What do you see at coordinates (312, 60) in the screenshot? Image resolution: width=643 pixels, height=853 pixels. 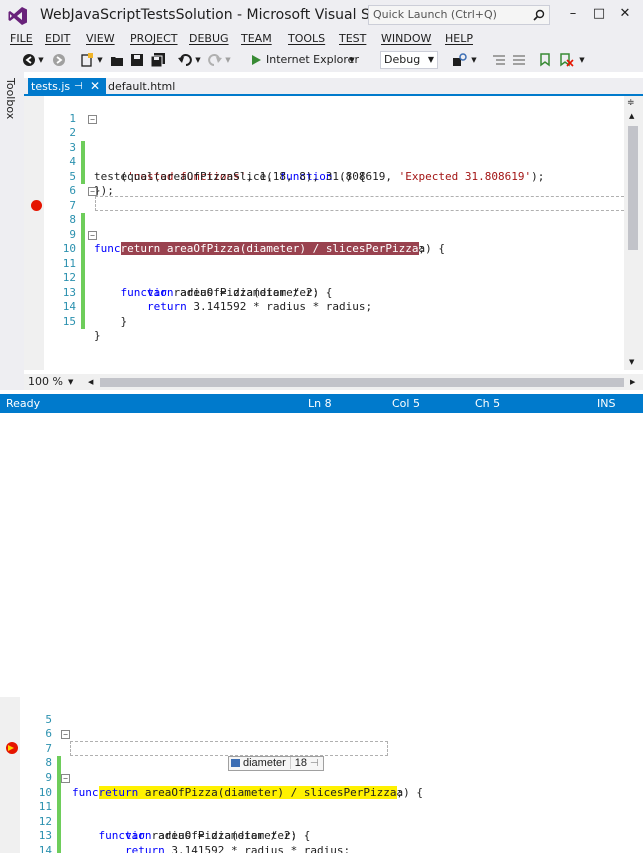 I see `start-browser-label: Internet Explorer` at bounding box center [312, 60].